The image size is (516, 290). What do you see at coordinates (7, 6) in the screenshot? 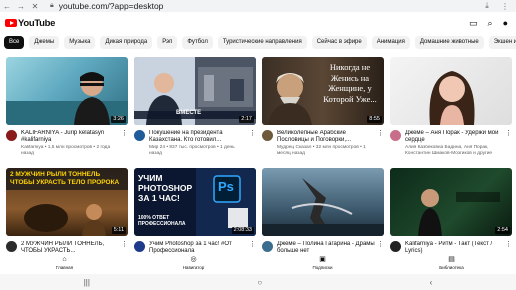
I see `back-arrow-icon: ←` at bounding box center [7, 6].